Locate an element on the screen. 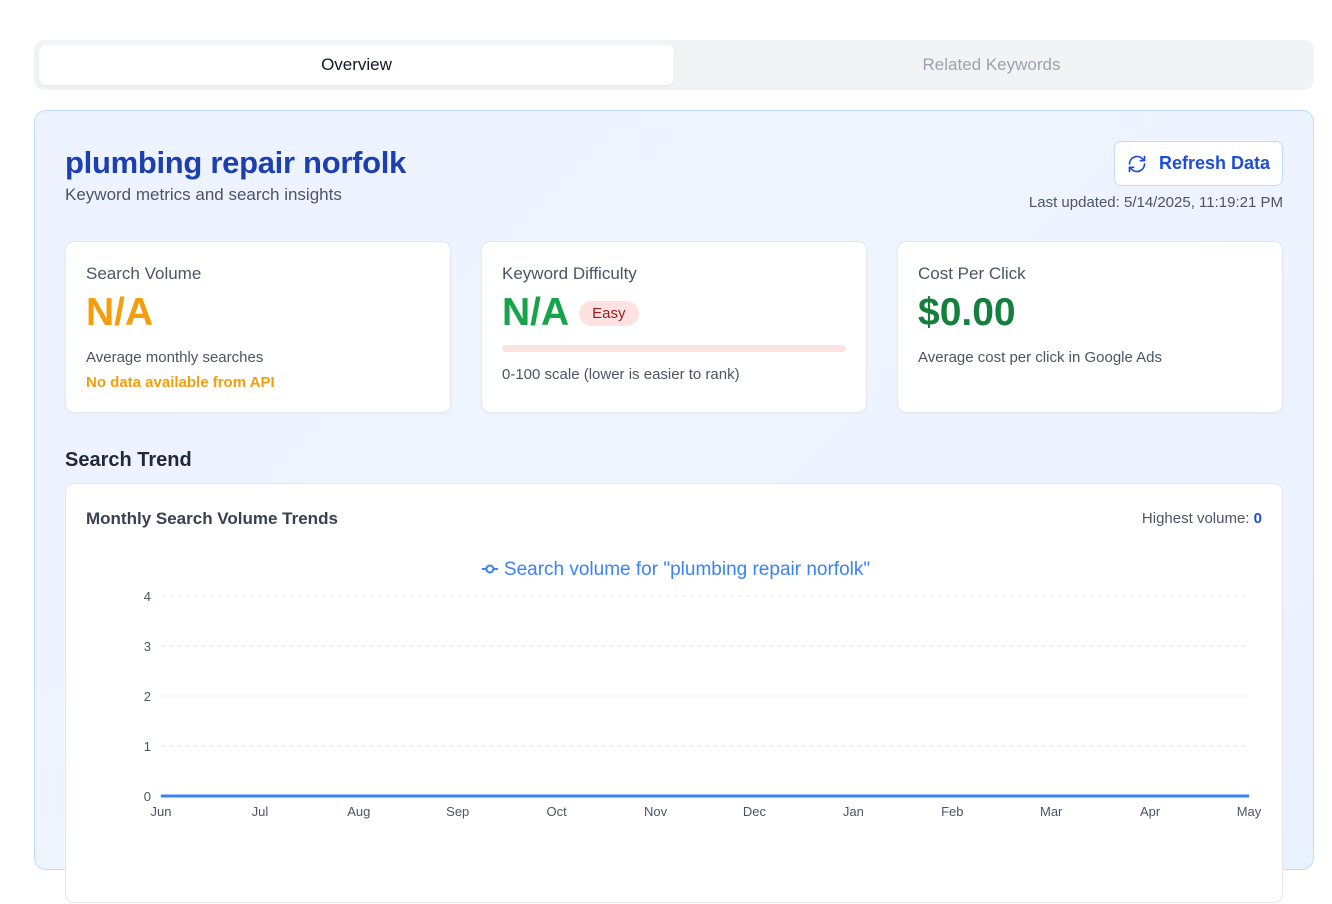 This screenshot has height=904, width=1332. x-tick-label: Nov is located at coordinates (656, 811).